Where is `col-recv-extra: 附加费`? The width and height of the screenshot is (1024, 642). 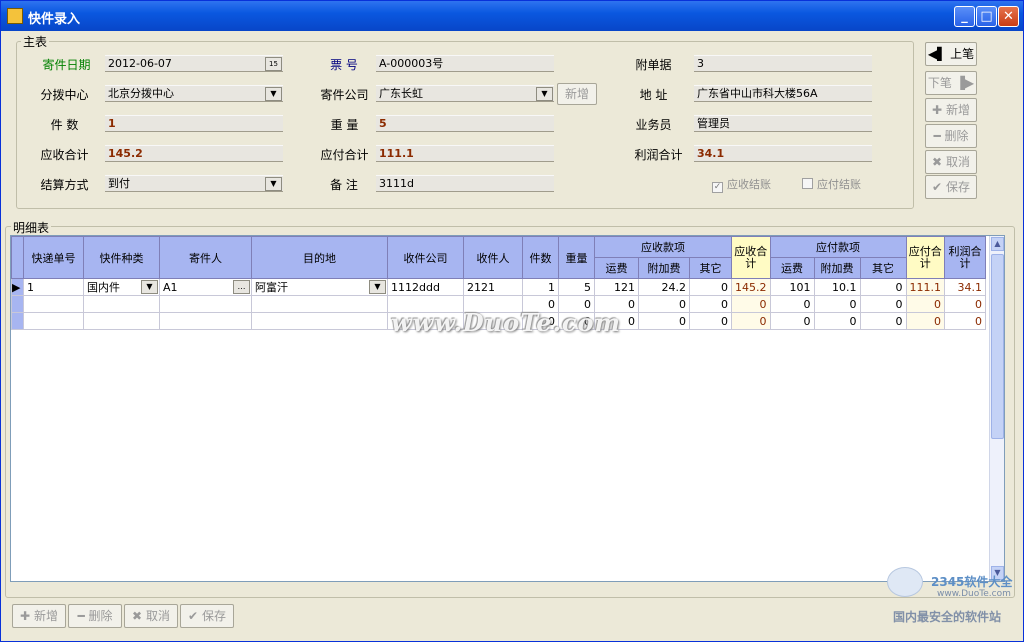
col-recv-extra: 附加费 is located at coordinates (664, 268).